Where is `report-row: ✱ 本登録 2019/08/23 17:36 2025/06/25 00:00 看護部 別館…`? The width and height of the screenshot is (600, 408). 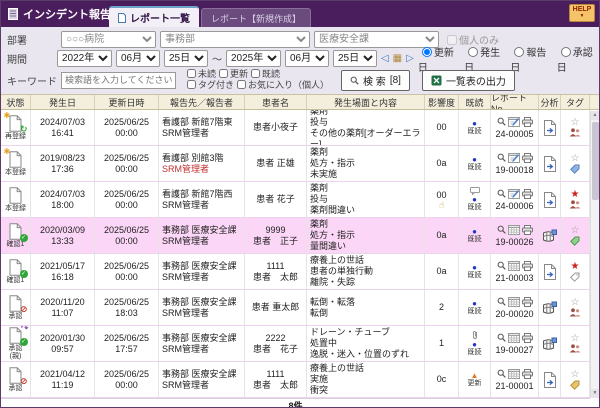
report-row: ✱ 本登録 2019/08/23 17:36 2025/06/25 00:00 看護部 別館… is located at coordinates (300, 164).